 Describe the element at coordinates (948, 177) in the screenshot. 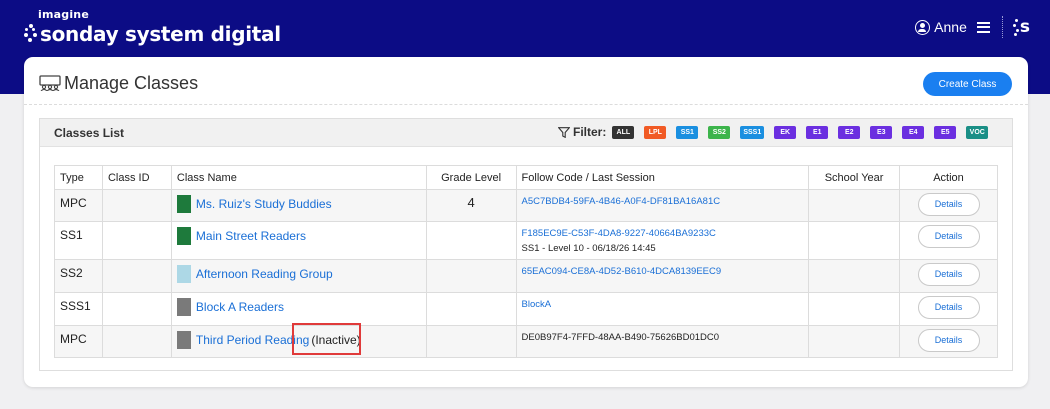

I see `column-header-action: Action` at that location.